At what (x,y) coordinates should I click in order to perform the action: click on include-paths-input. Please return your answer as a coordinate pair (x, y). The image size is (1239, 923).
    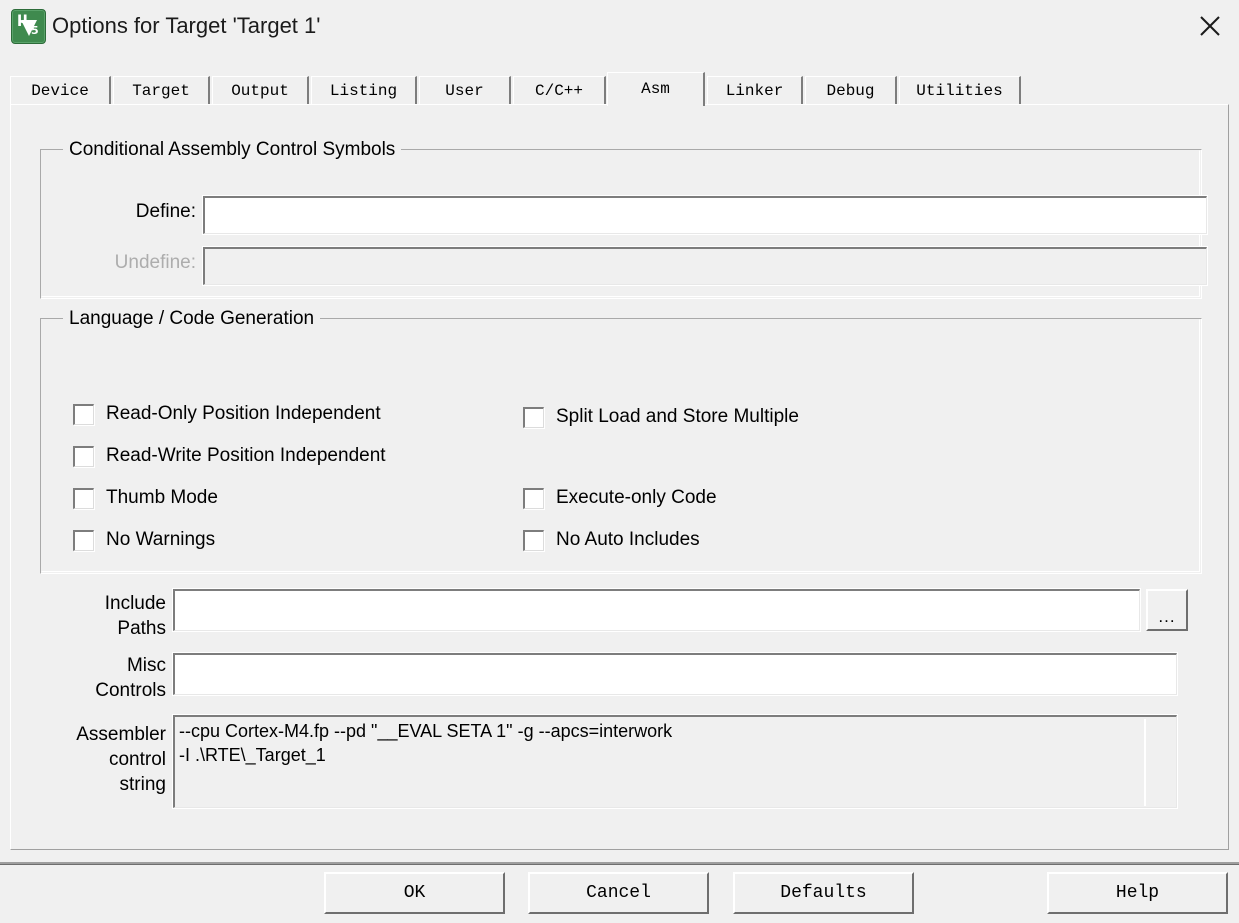
    Looking at the image, I should click on (657, 610).